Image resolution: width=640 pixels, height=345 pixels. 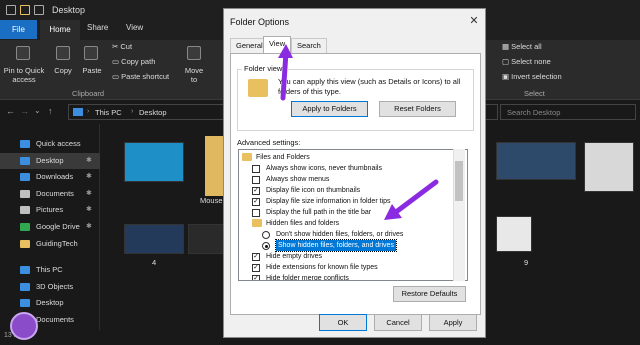 What do you see at coordinates (358, 132) in the screenshot?
I see `annotation-arrows` at bounding box center [358, 132].